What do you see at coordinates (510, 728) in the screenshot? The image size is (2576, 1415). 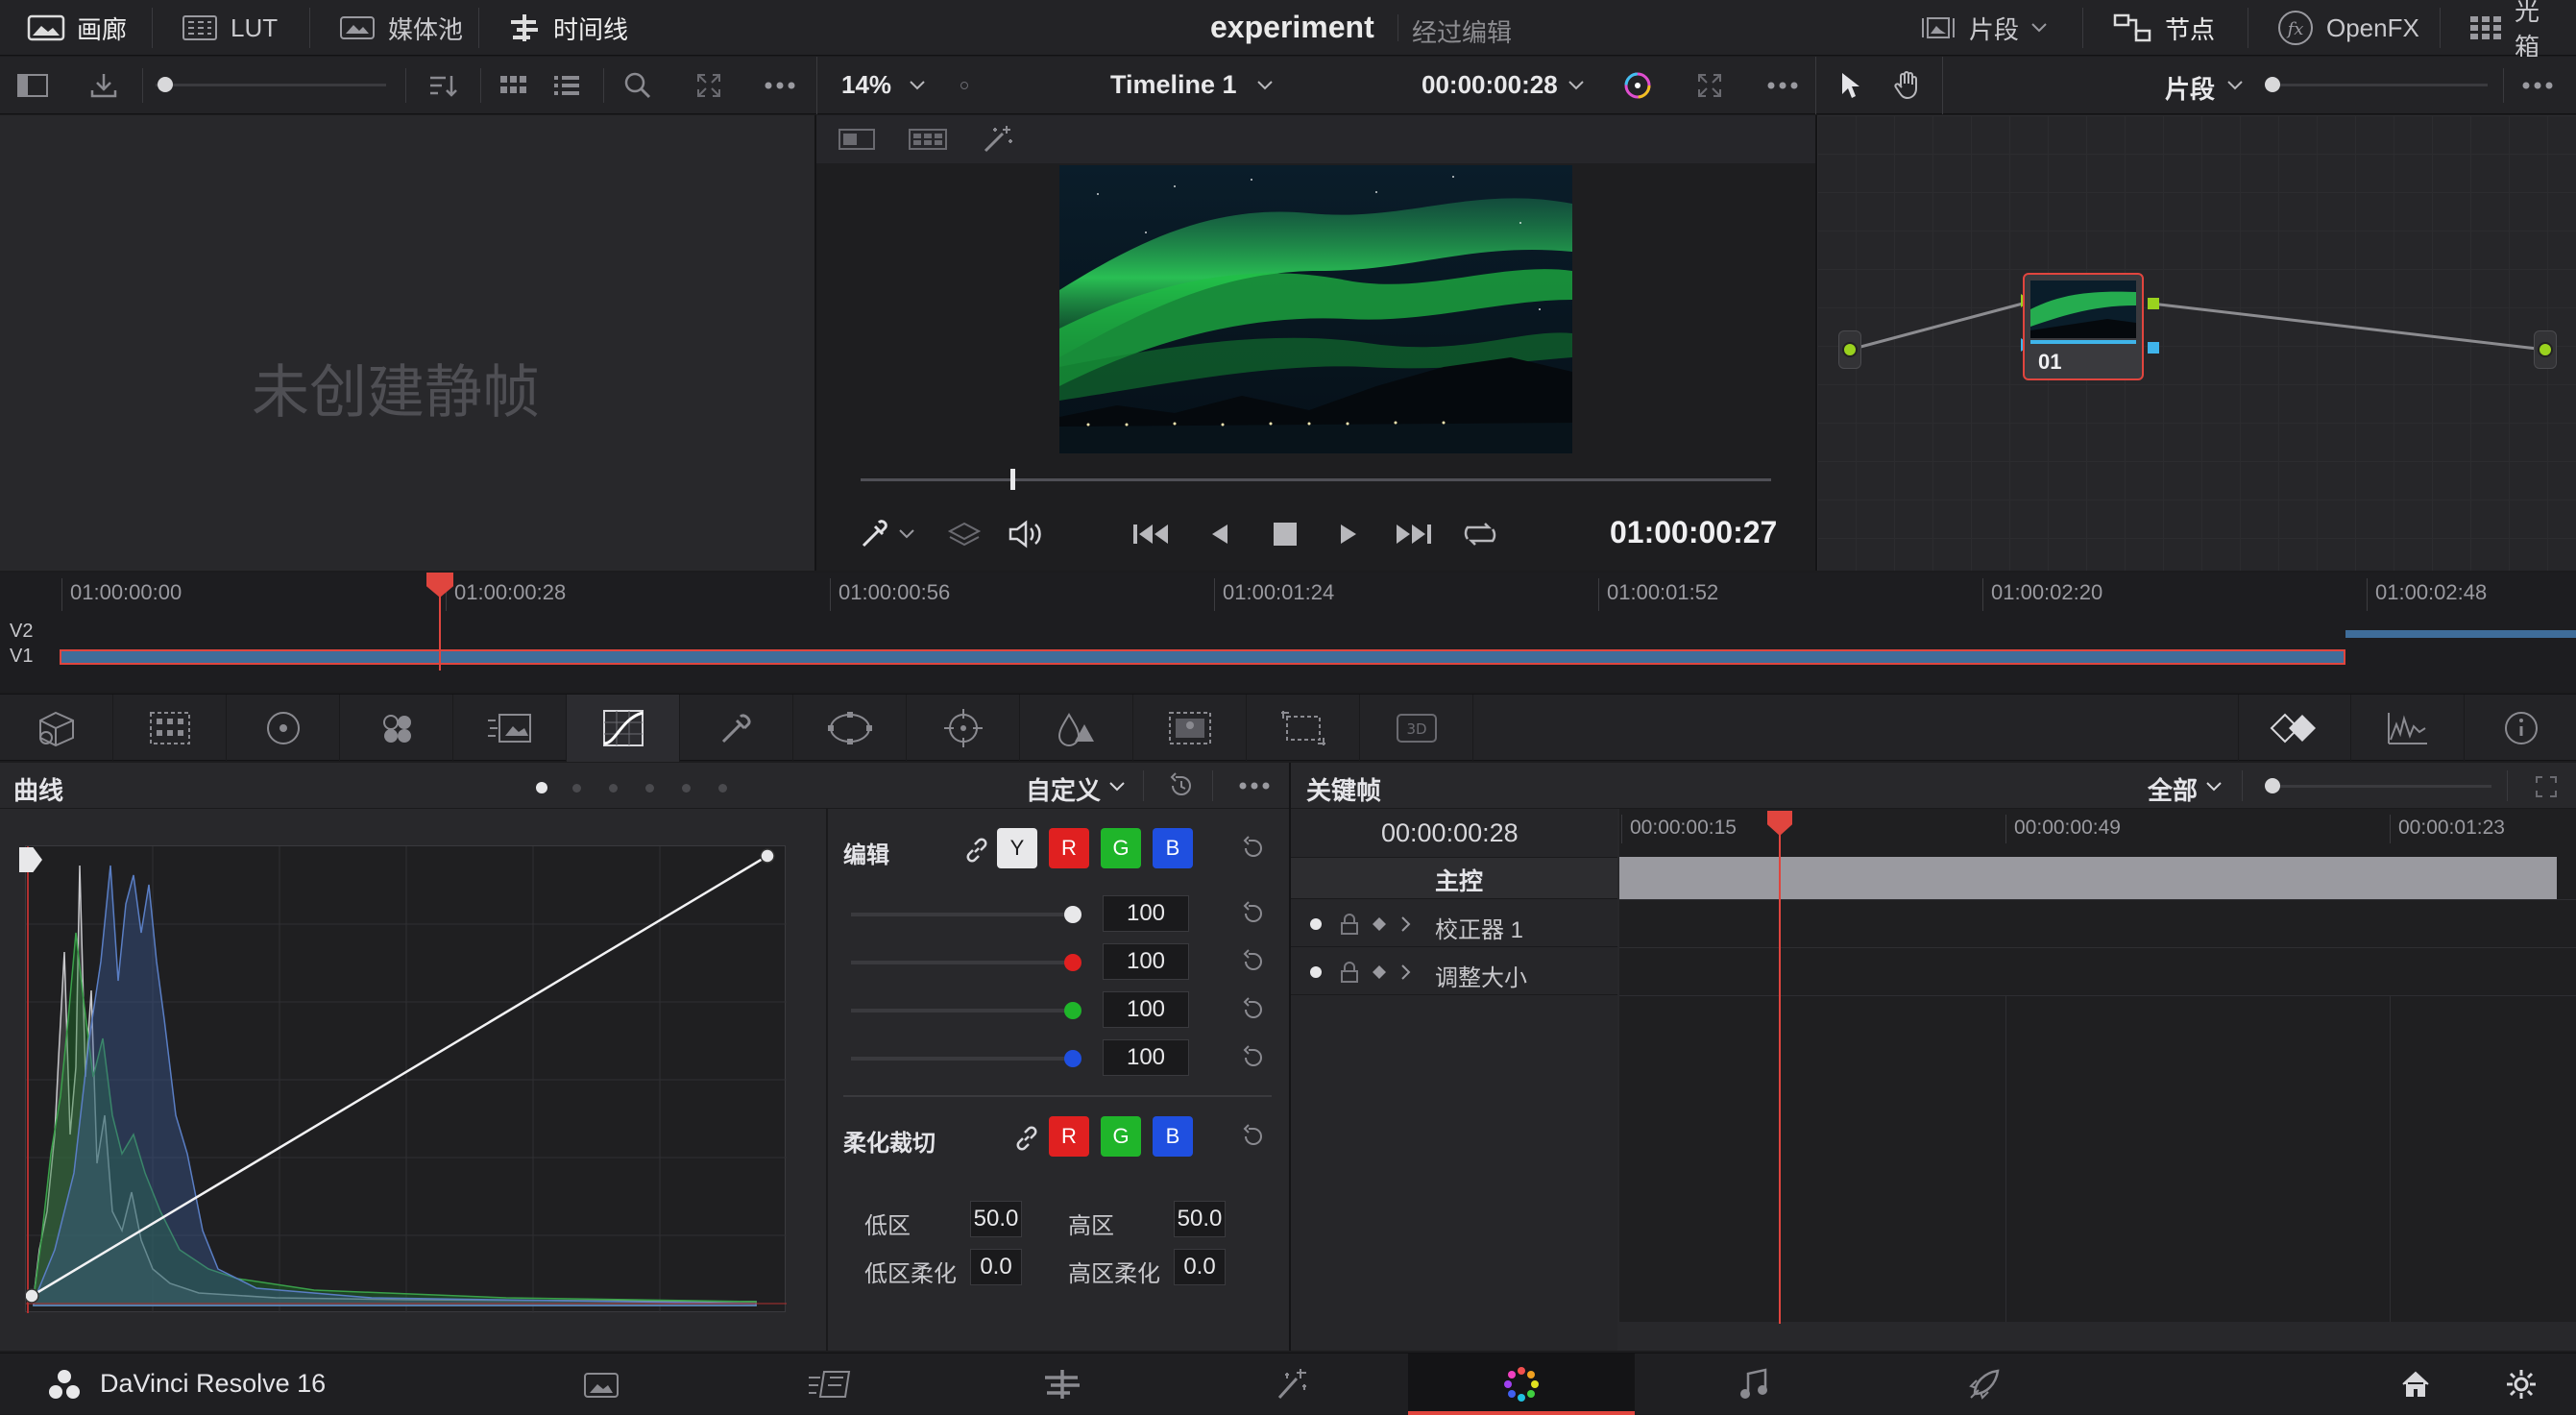 I see `motion-effects-tool` at bounding box center [510, 728].